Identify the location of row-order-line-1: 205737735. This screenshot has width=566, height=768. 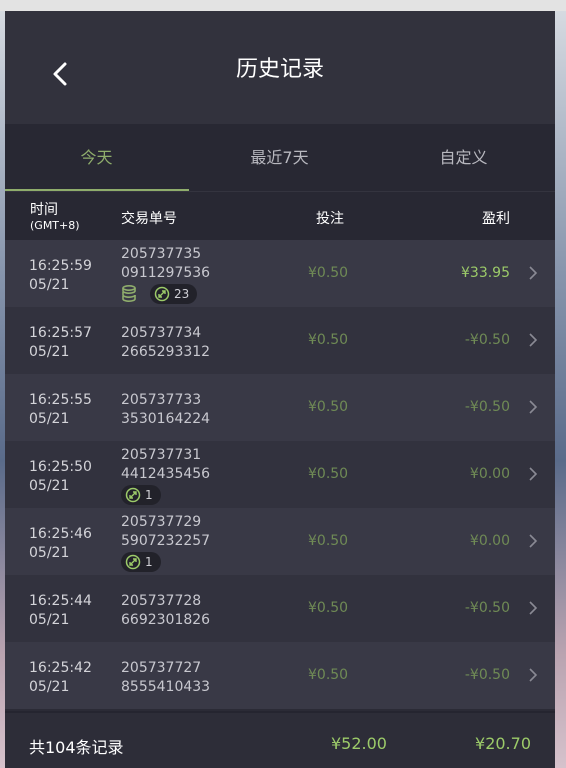
(161, 254).